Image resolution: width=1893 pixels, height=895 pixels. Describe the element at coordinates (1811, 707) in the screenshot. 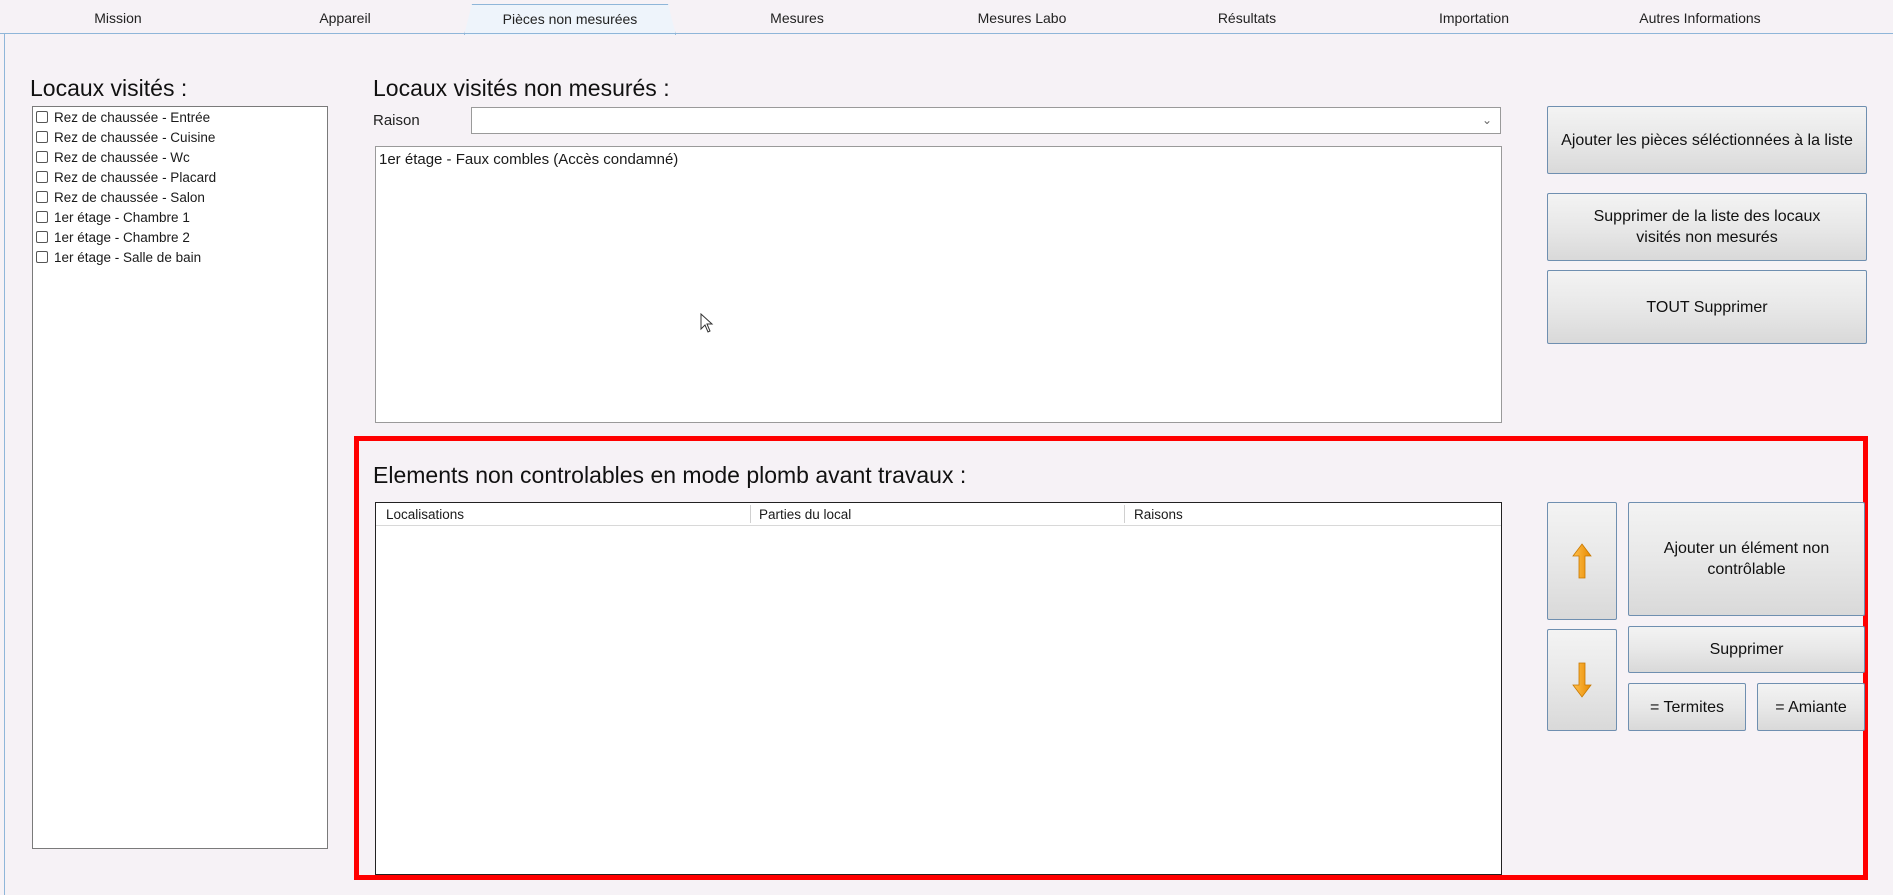

I see `amiante-button: = Amiante` at that location.